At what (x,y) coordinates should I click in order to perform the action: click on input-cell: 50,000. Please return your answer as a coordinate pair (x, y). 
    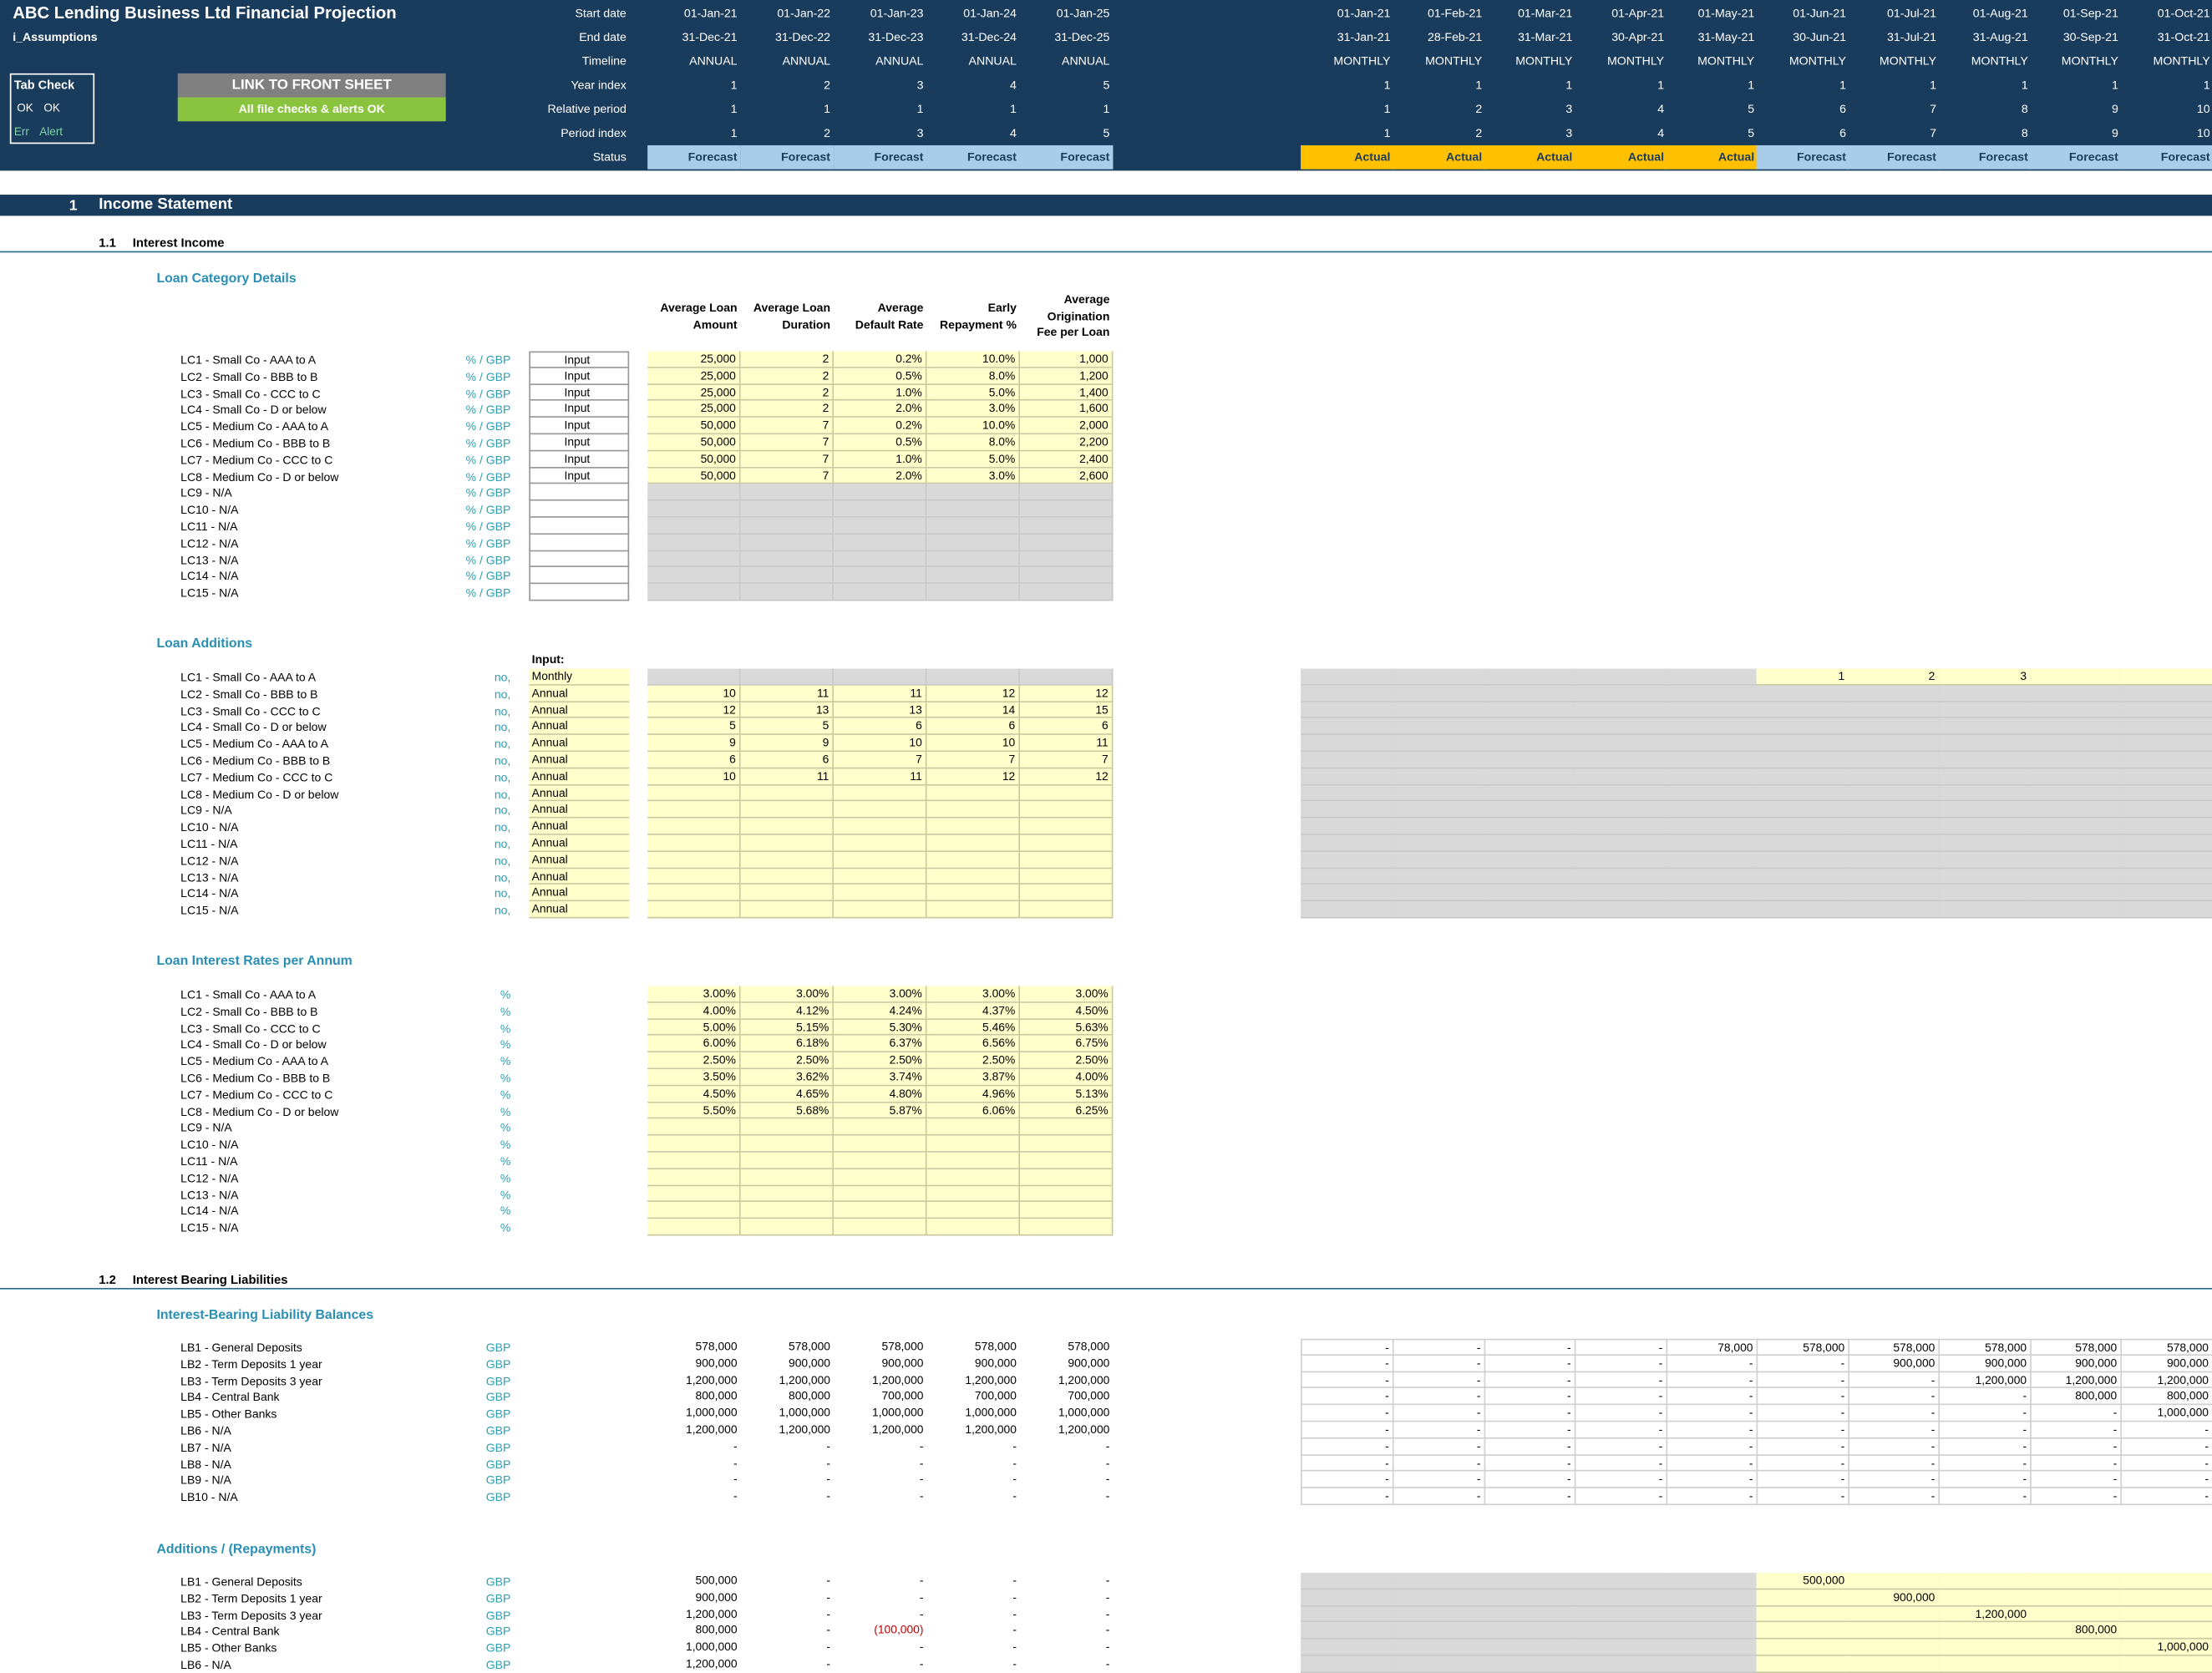
    Looking at the image, I should click on (694, 443).